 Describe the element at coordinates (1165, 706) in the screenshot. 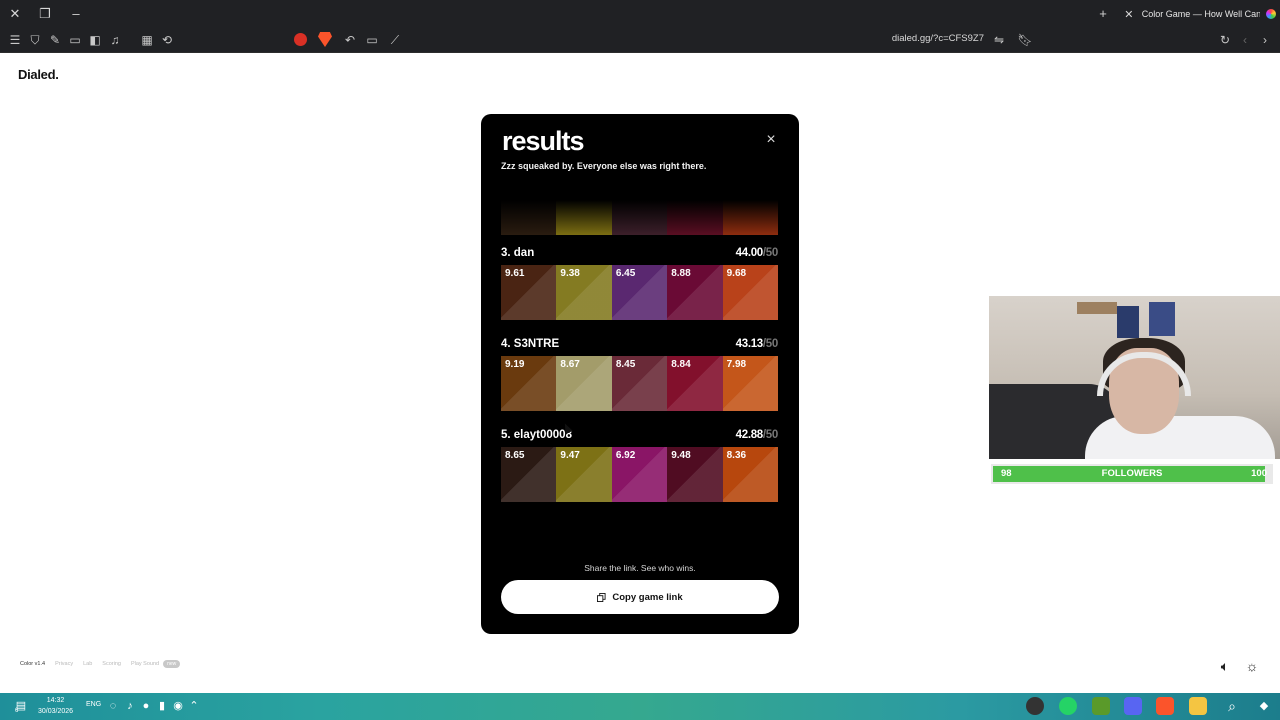

I see `brave-app-icon` at that location.